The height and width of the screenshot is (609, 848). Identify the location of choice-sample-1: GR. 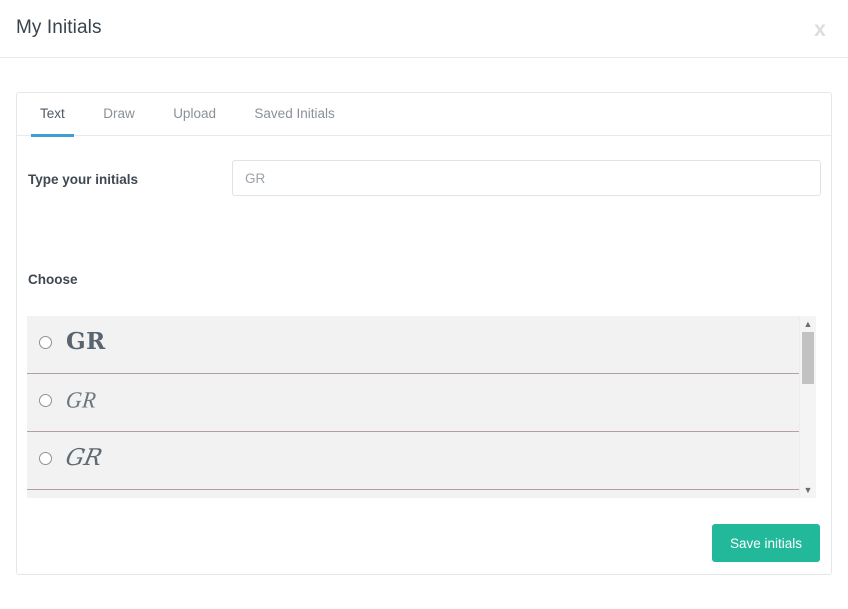
(86, 345).